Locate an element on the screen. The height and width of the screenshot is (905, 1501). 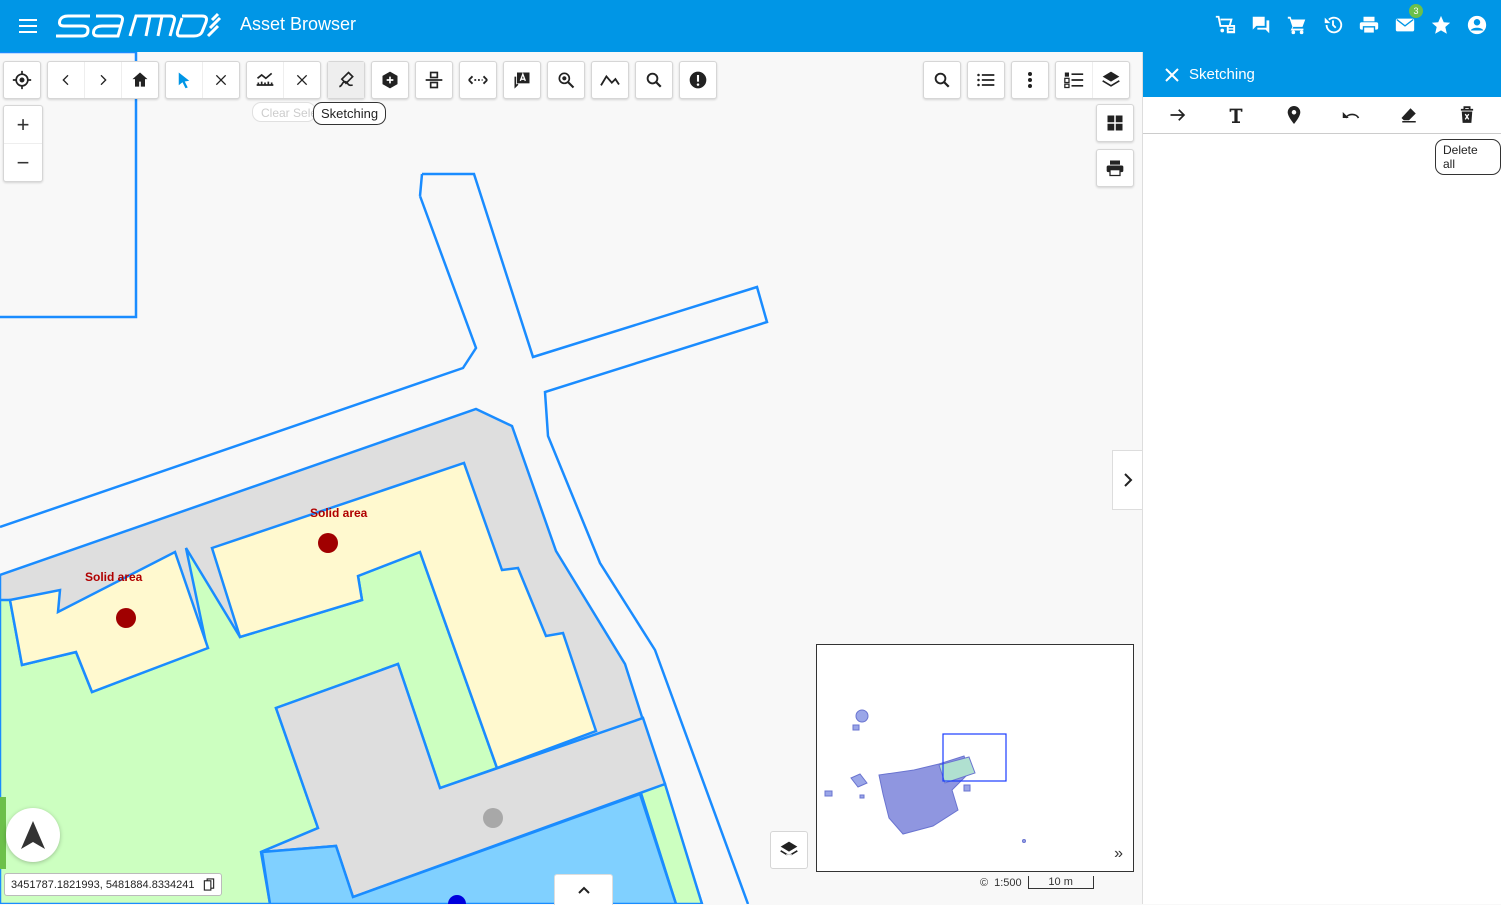
mail-icon: 3 is located at coordinates (1407, 22).